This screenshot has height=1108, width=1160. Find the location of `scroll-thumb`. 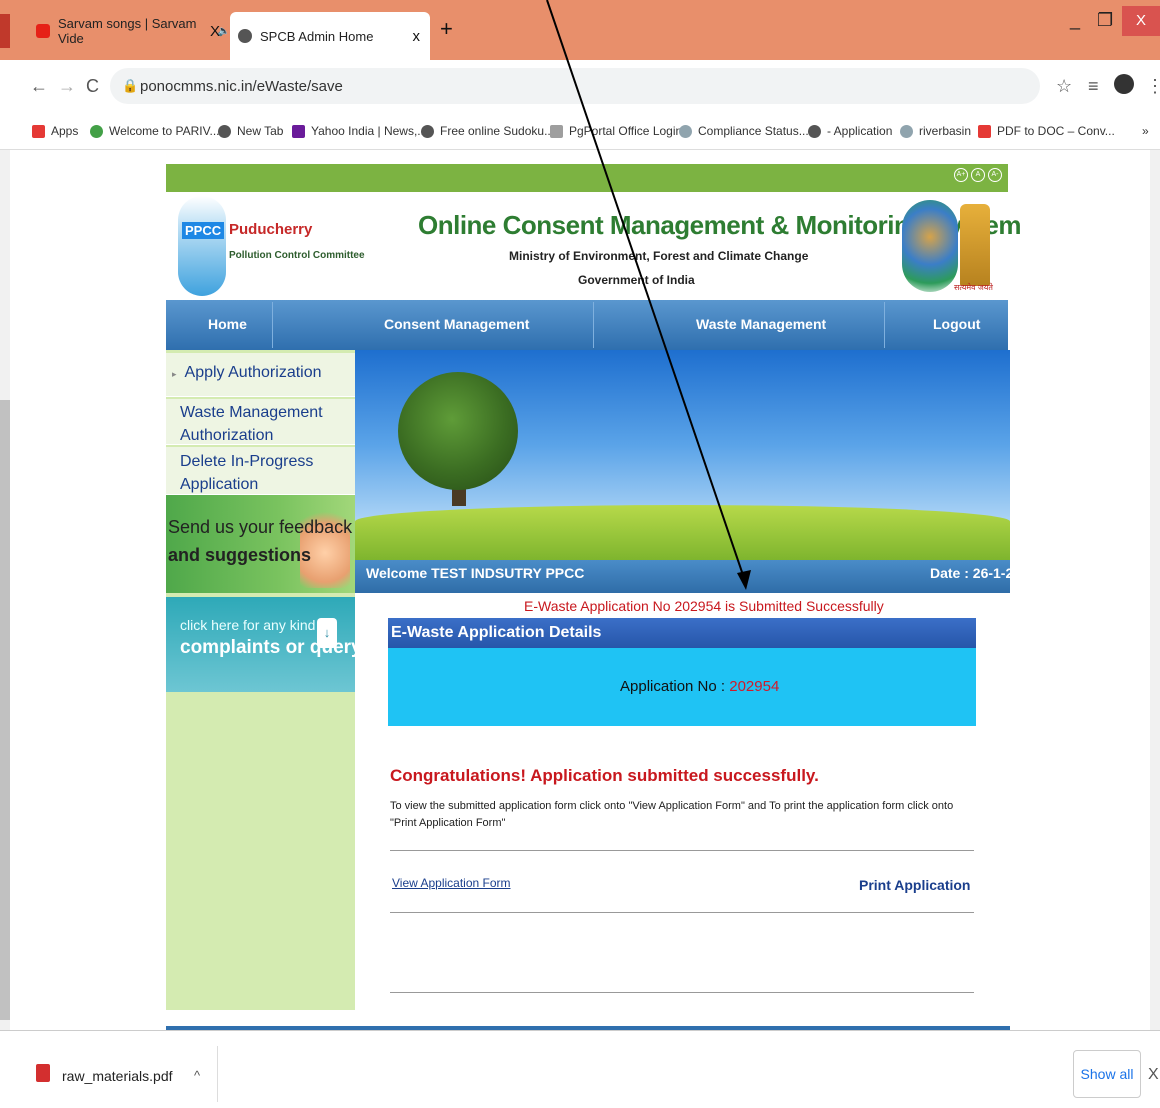

scroll-thumb is located at coordinates (5, 710).